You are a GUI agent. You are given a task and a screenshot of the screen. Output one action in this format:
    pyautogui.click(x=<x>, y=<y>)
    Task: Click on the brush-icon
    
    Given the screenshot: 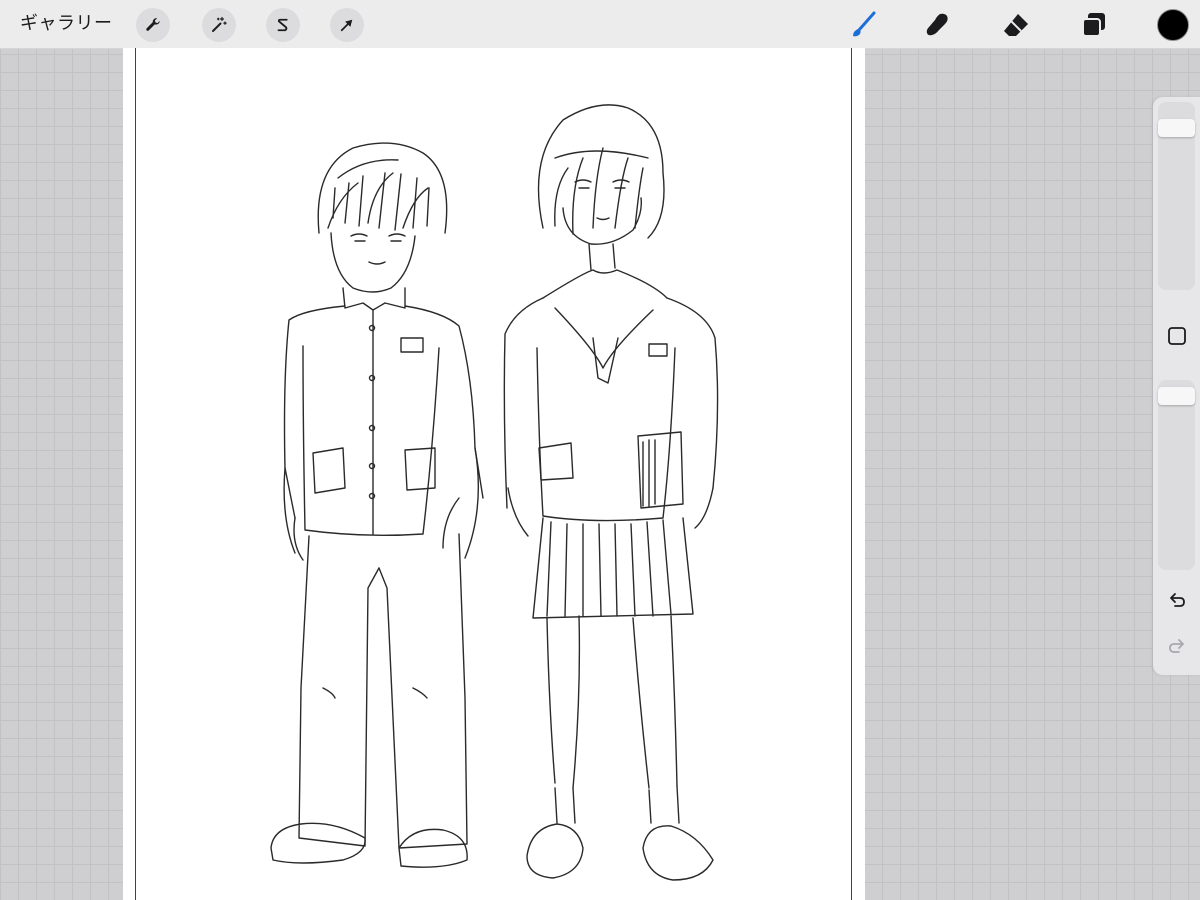 What is the action you would take?
    pyautogui.click(x=864, y=24)
    